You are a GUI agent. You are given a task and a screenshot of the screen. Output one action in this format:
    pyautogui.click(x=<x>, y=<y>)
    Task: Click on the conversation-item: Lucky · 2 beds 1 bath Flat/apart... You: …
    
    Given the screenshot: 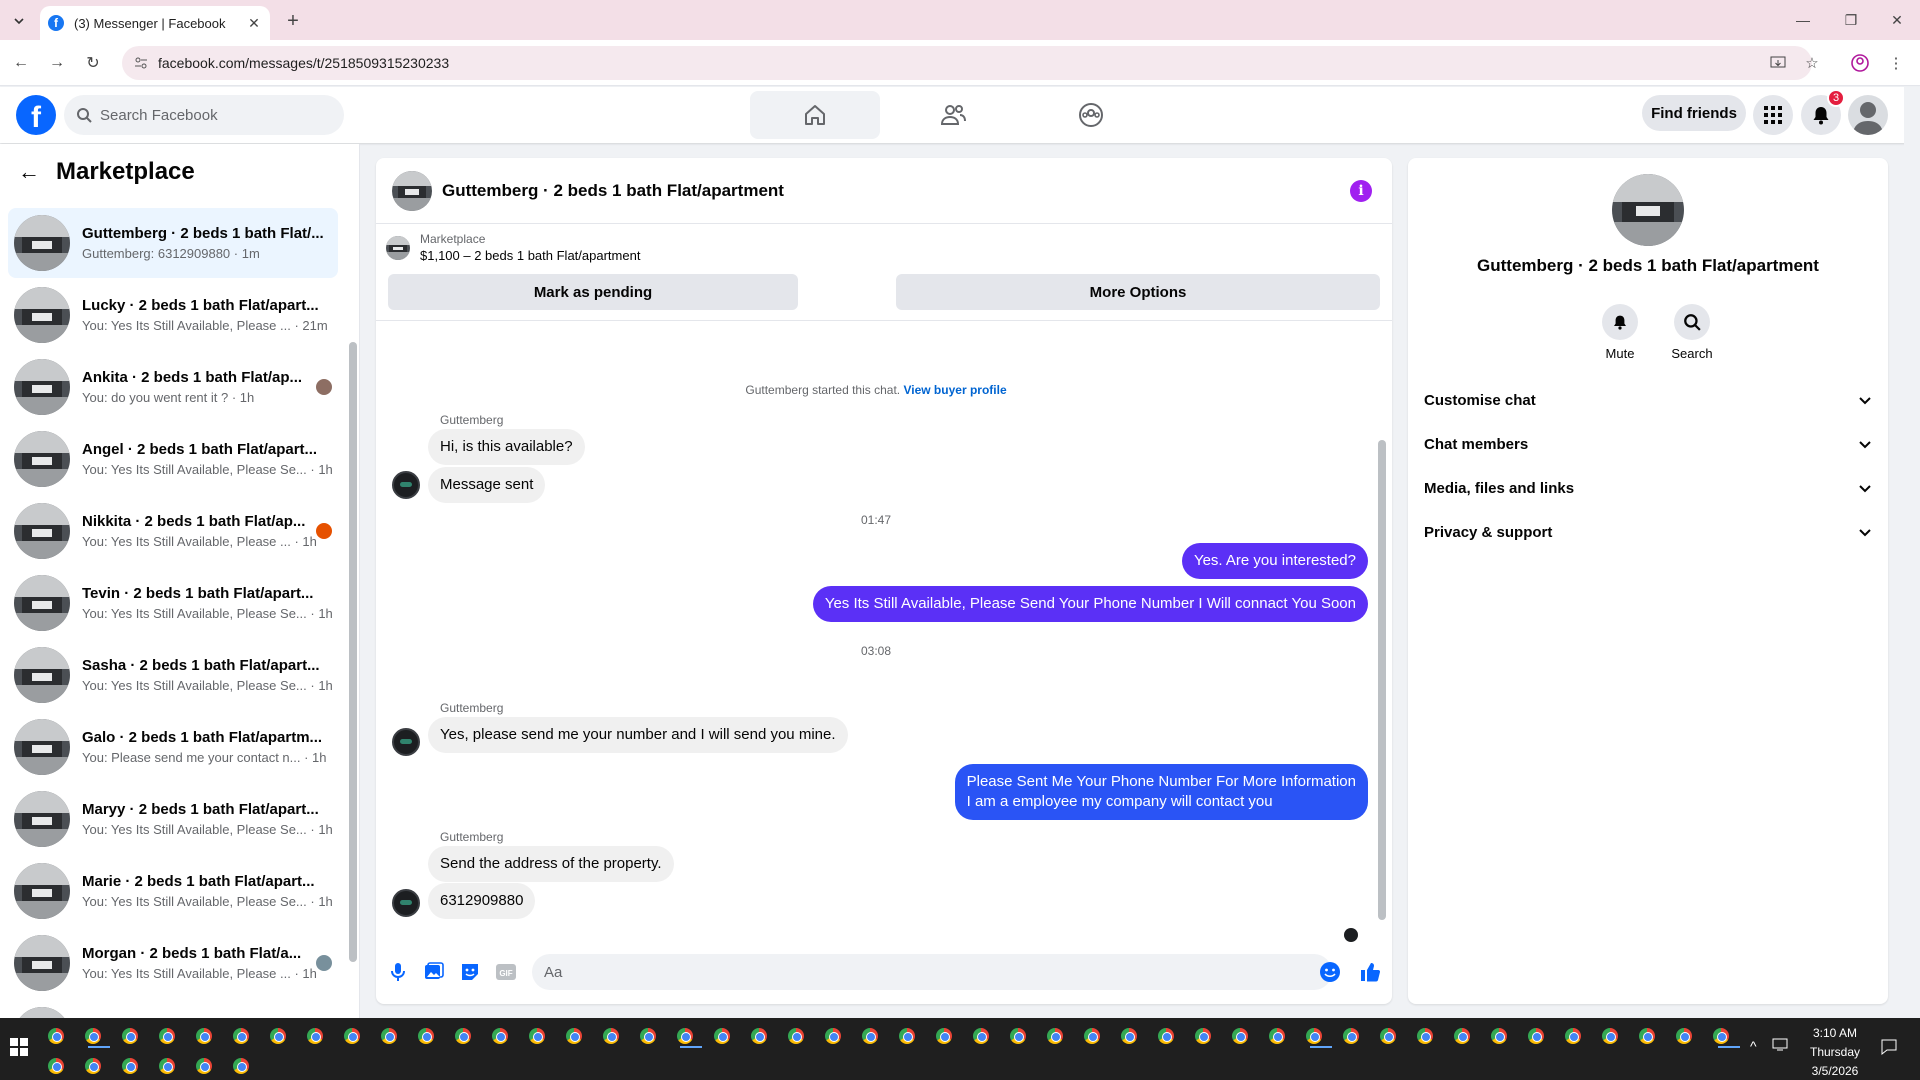 What is the action you would take?
    pyautogui.click(x=173, y=315)
    